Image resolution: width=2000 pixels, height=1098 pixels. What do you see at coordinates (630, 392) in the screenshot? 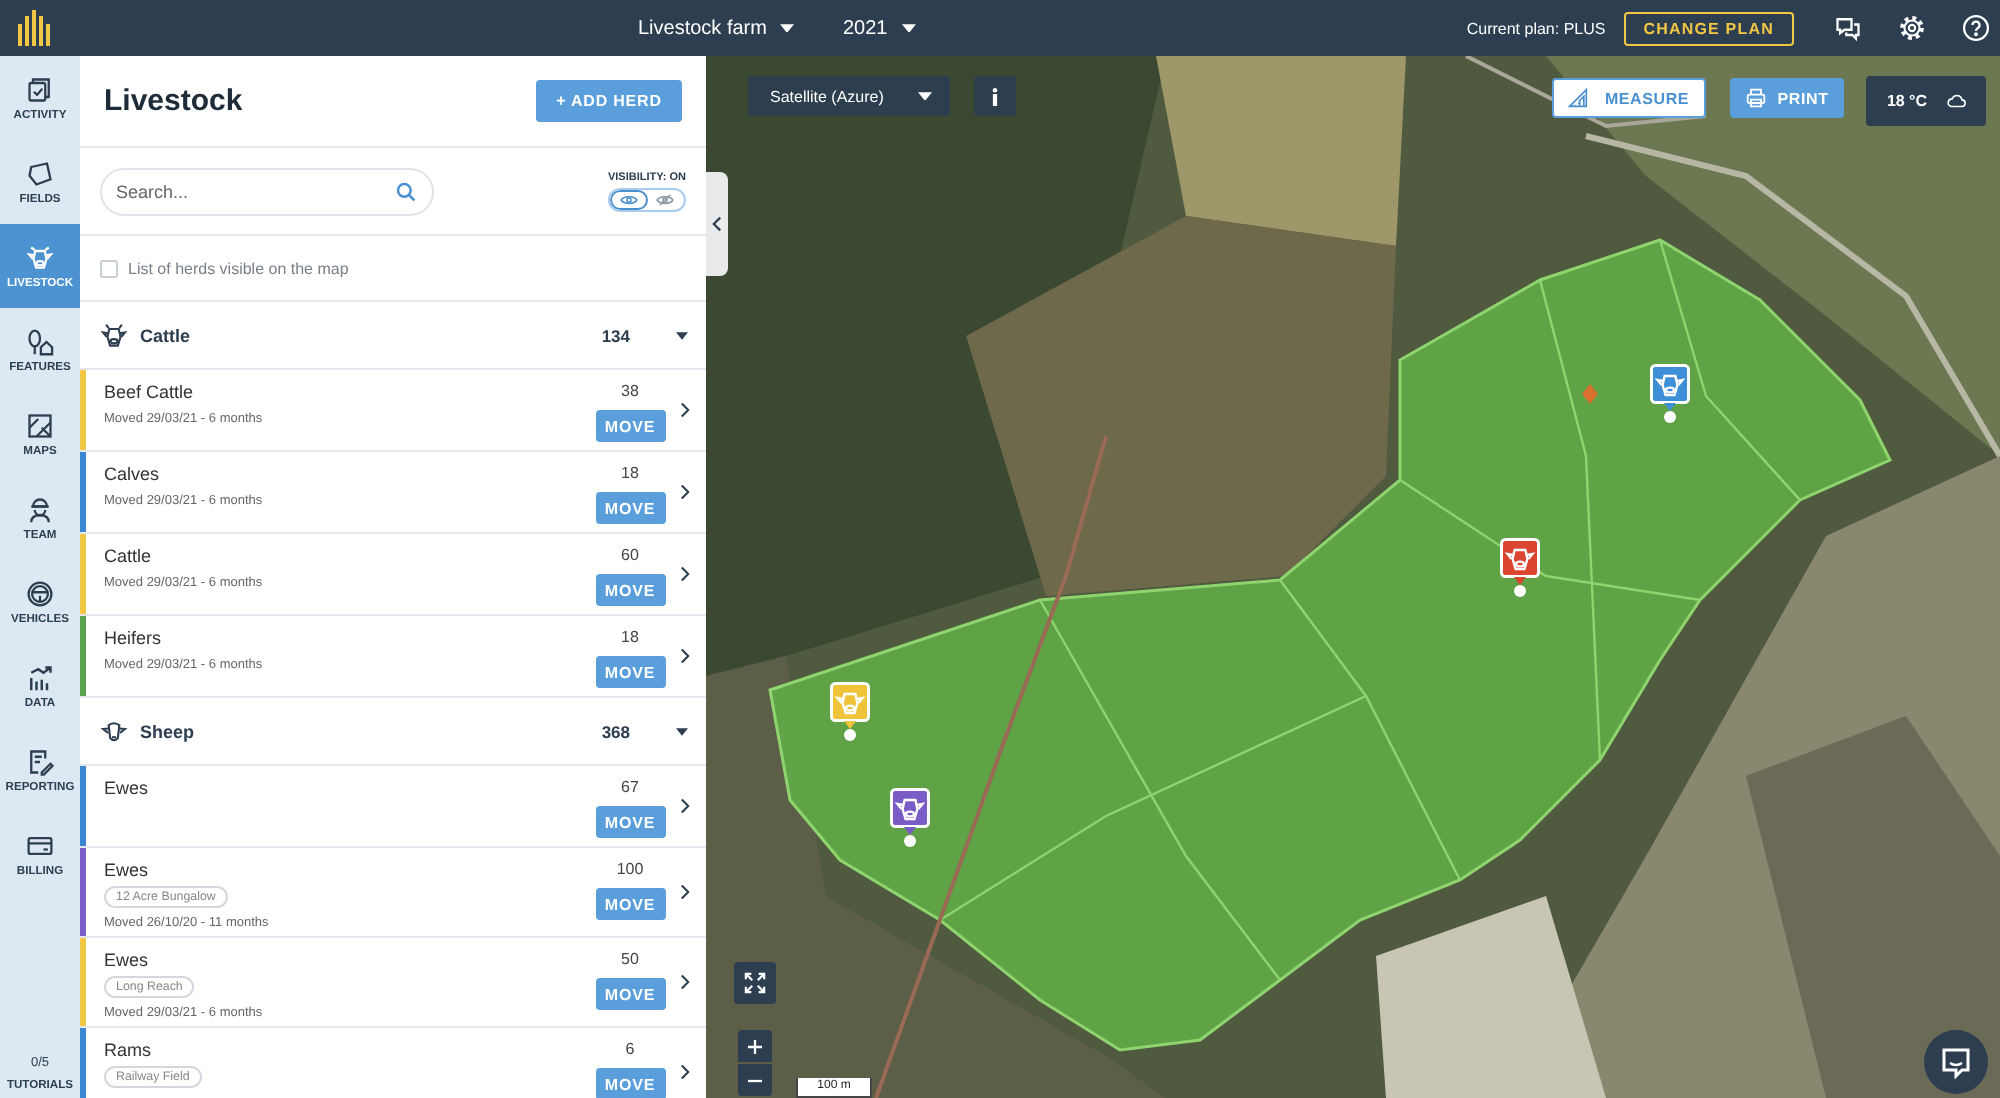
I see `herd-count: 38` at bounding box center [630, 392].